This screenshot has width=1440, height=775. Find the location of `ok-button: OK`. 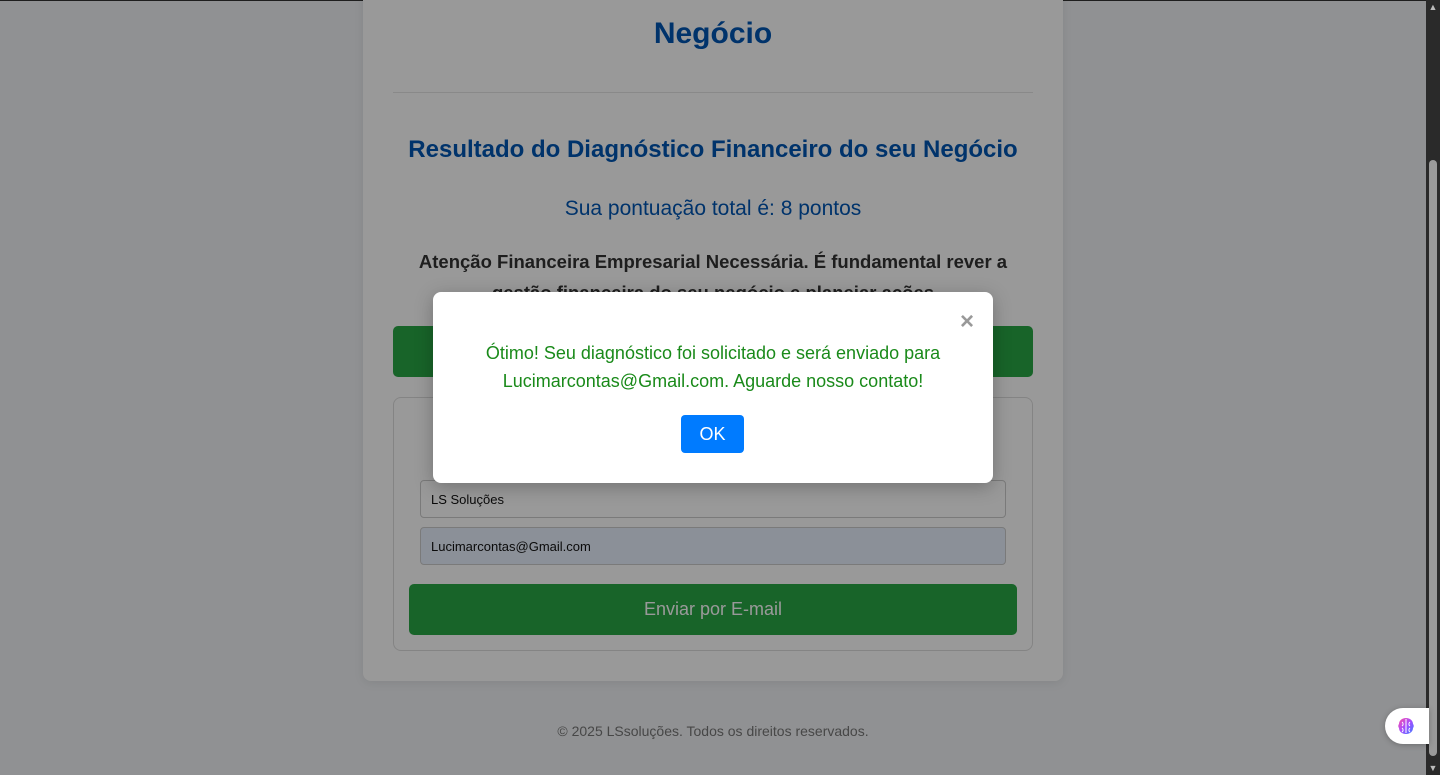

ok-button: OK is located at coordinates (712, 434).